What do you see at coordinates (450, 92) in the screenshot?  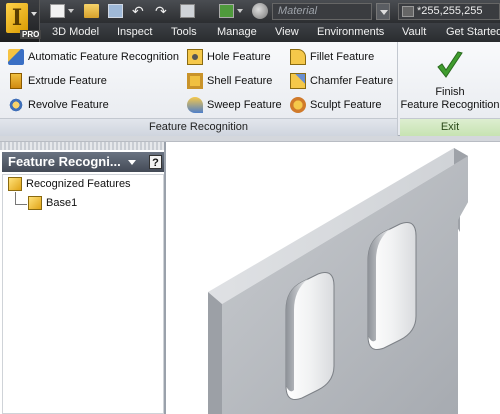 I see `finish-label-line1: Finish` at bounding box center [450, 92].